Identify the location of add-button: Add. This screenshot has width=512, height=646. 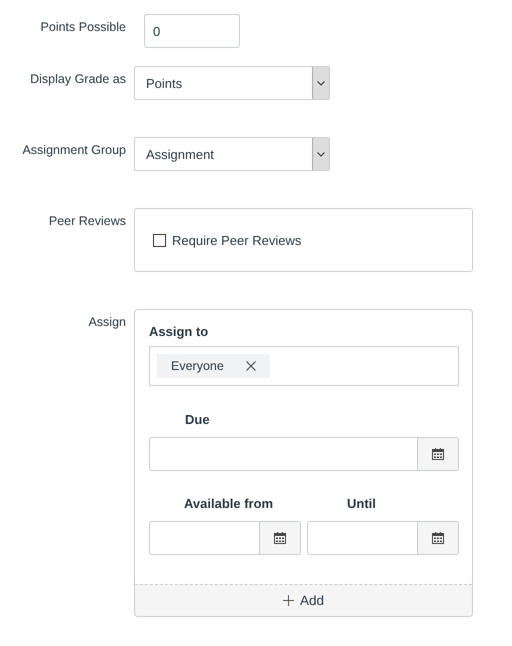
(303, 600).